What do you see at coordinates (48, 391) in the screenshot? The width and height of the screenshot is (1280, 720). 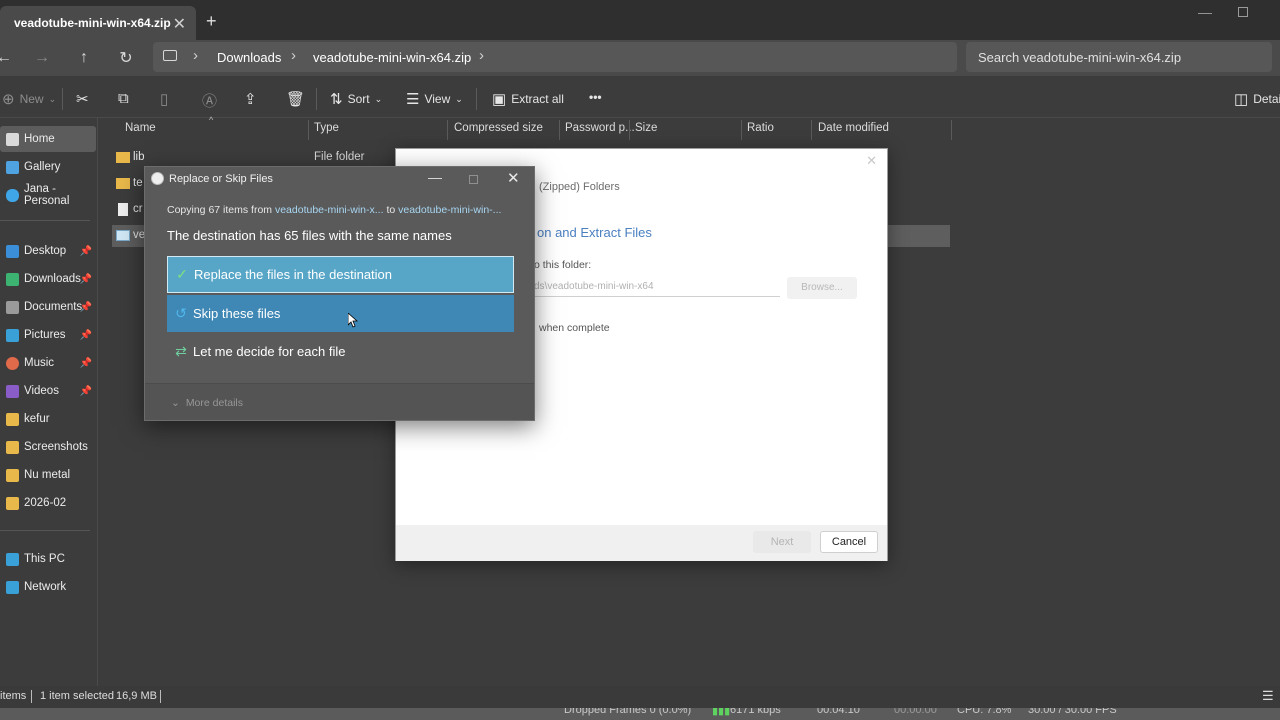 I see `sidebar-item-videos: Videos 📌` at bounding box center [48, 391].